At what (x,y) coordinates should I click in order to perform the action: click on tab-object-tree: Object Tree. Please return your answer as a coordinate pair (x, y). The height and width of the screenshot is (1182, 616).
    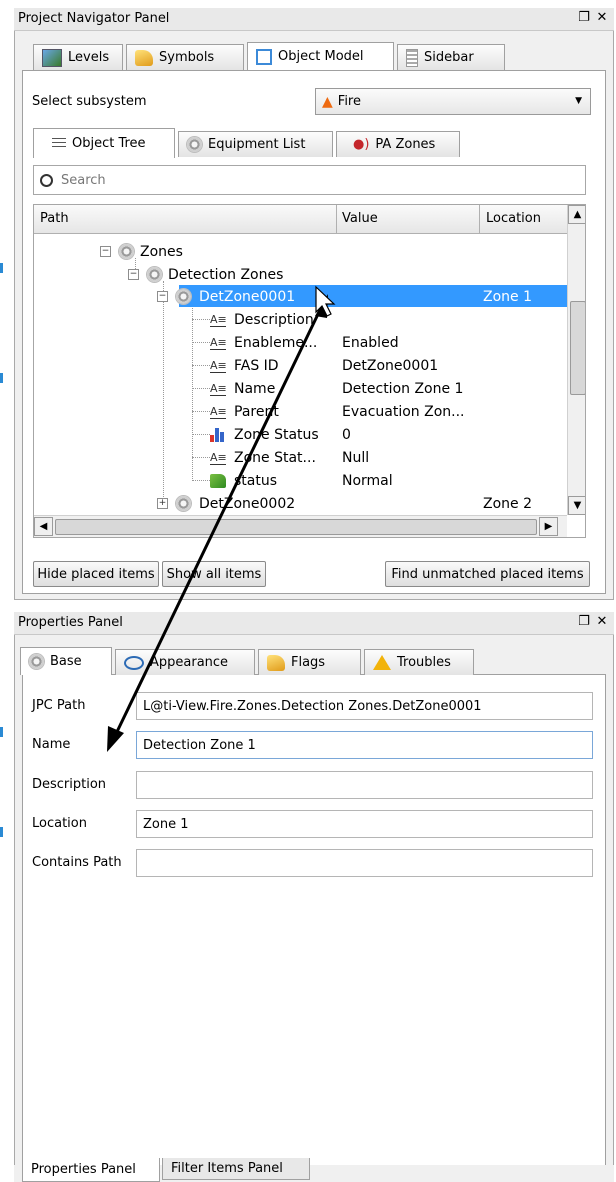
    Looking at the image, I should click on (104, 143).